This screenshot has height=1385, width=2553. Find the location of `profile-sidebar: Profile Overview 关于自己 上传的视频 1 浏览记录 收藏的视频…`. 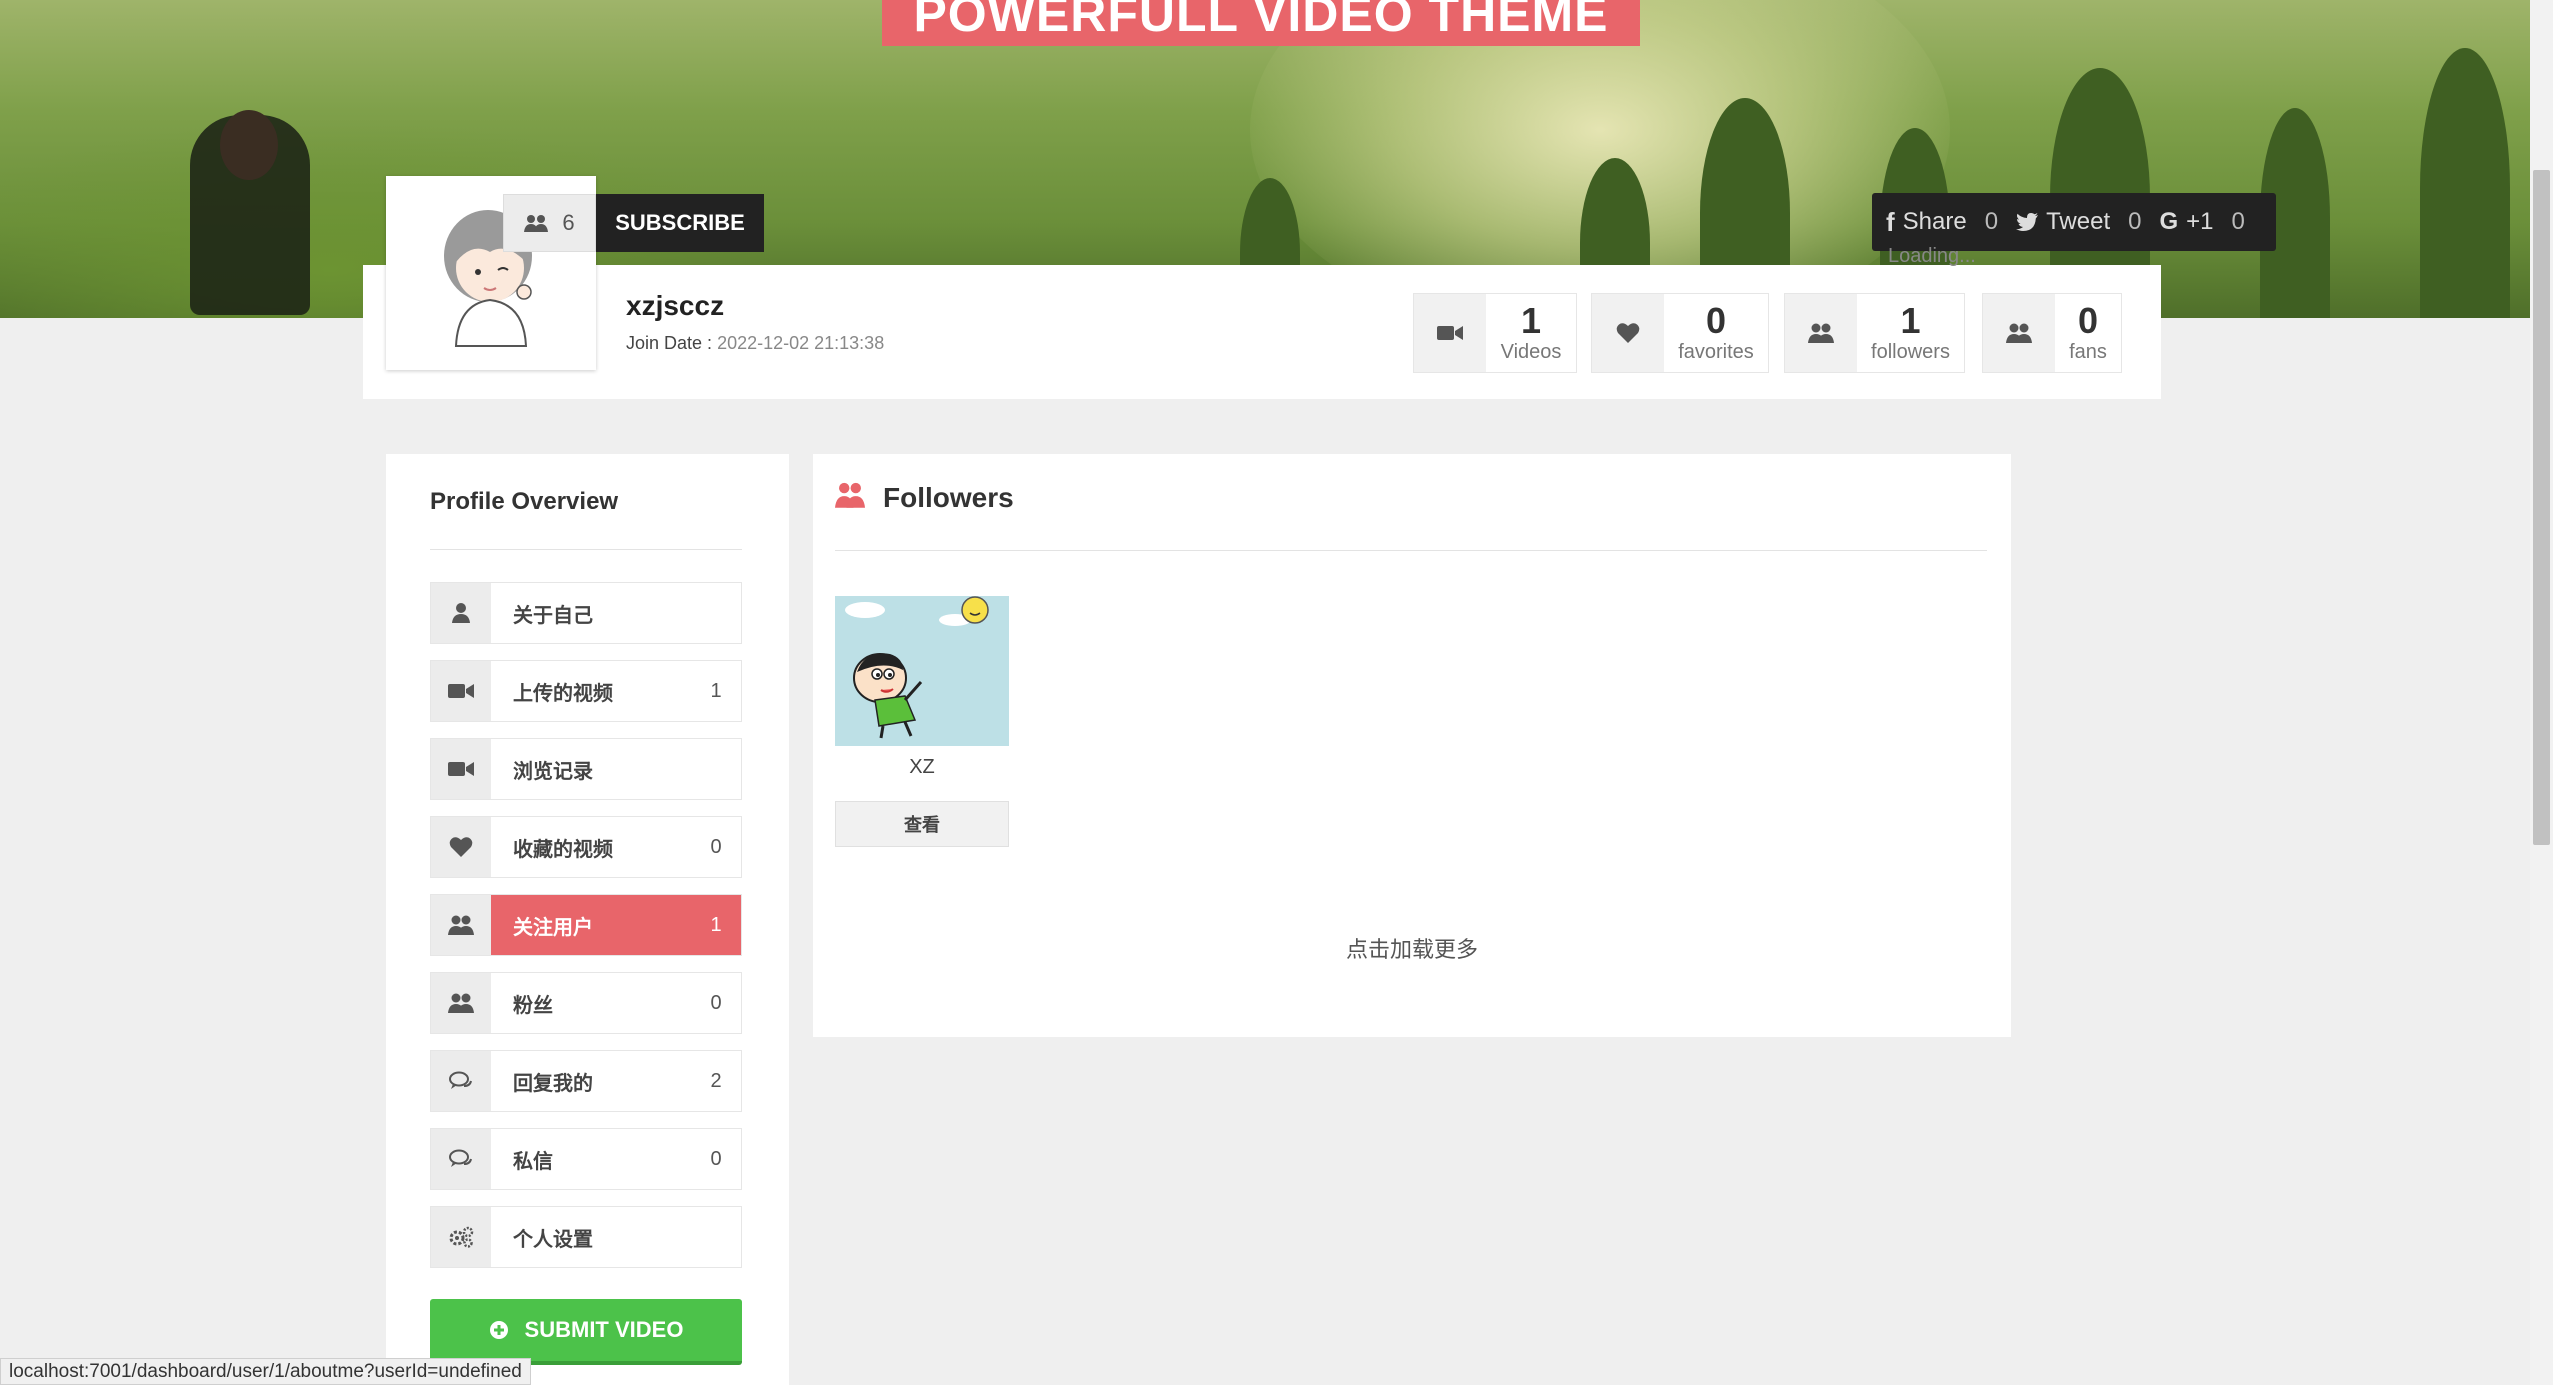

profile-sidebar: Profile Overview 关于自己 上传的视频 1 浏览记录 收藏的视频… is located at coordinates (587, 919).